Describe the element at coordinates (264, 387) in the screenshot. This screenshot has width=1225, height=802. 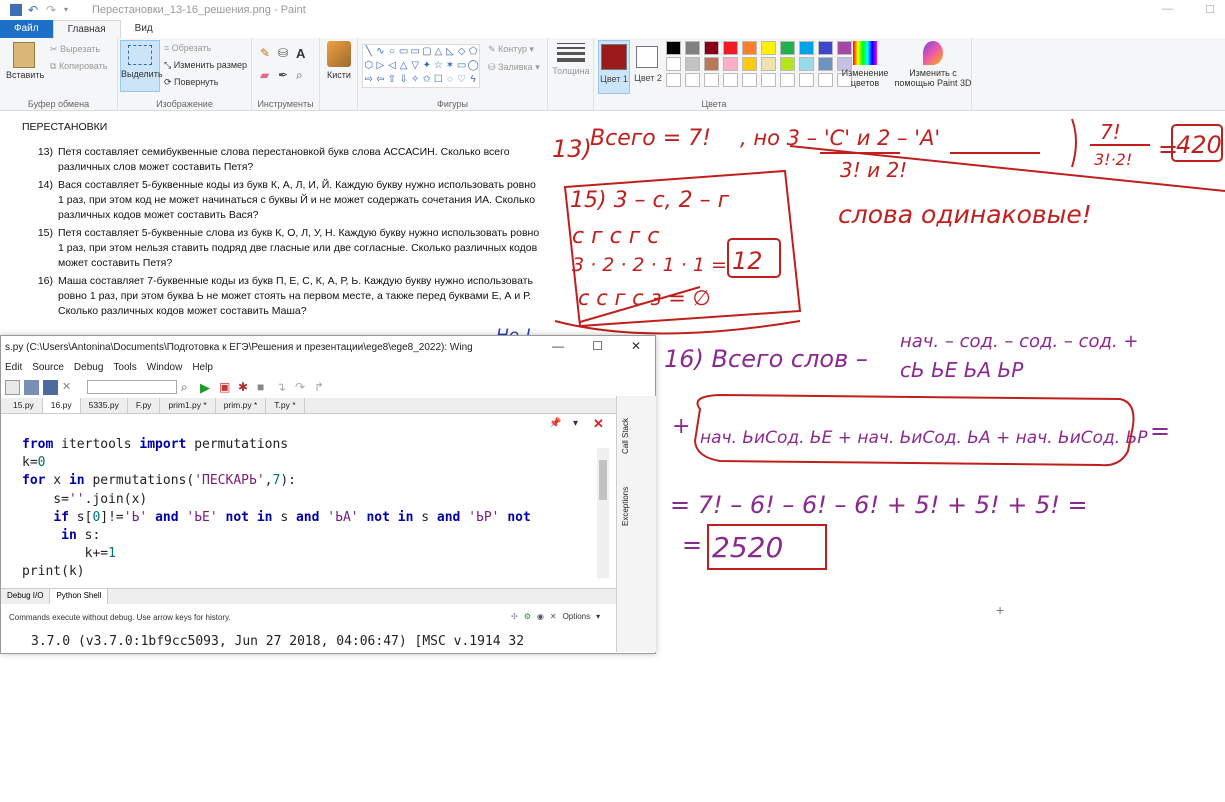
I see `stop-icon: ■` at that location.